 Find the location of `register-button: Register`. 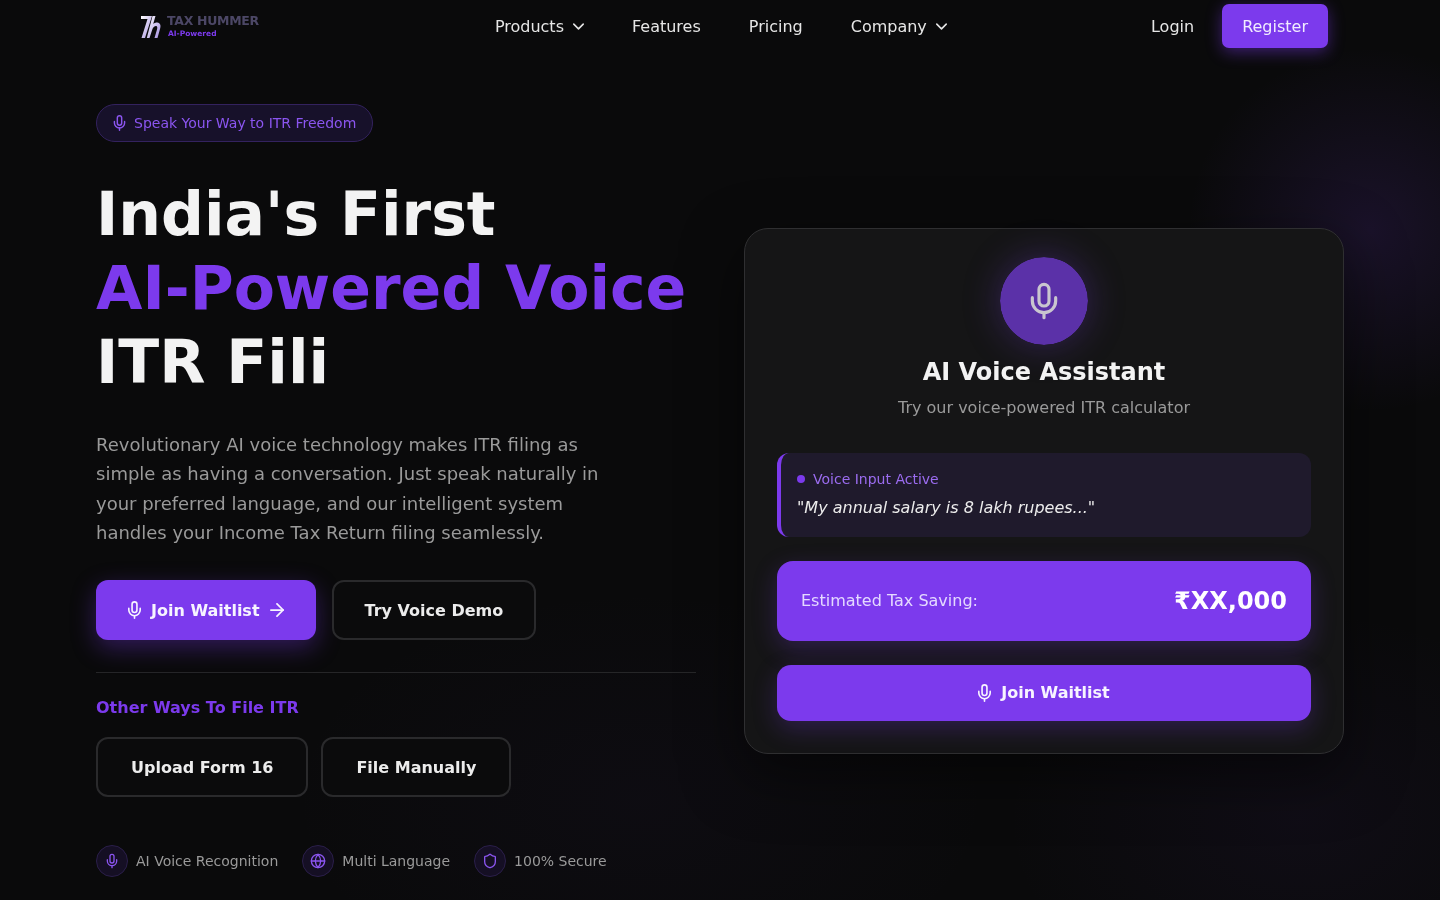

register-button: Register is located at coordinates (1275, 26).